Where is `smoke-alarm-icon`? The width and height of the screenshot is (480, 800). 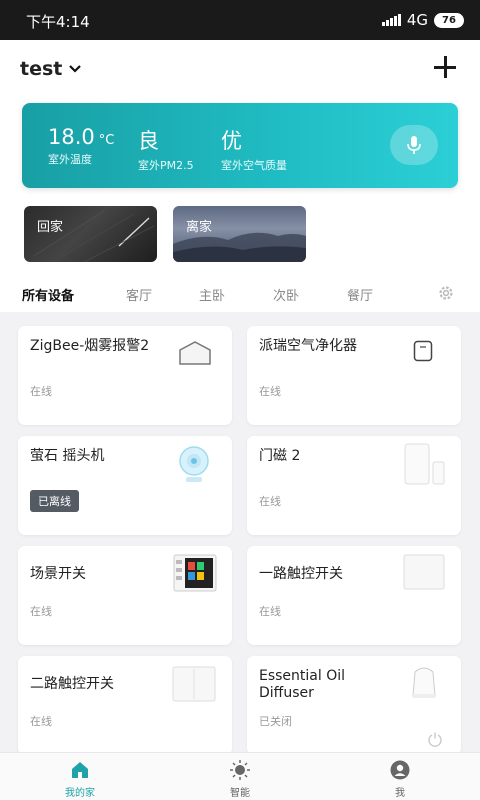
smoke-alarm-icon is located at coordinates (195, 353).